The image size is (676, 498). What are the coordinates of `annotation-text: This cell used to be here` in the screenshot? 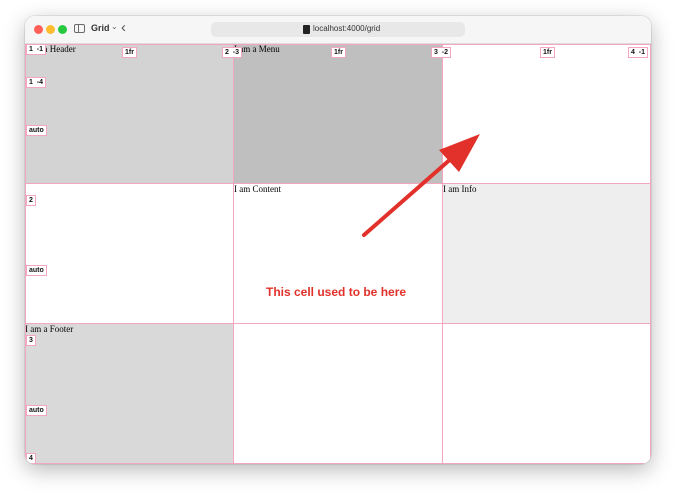 It's located at (336, 292).